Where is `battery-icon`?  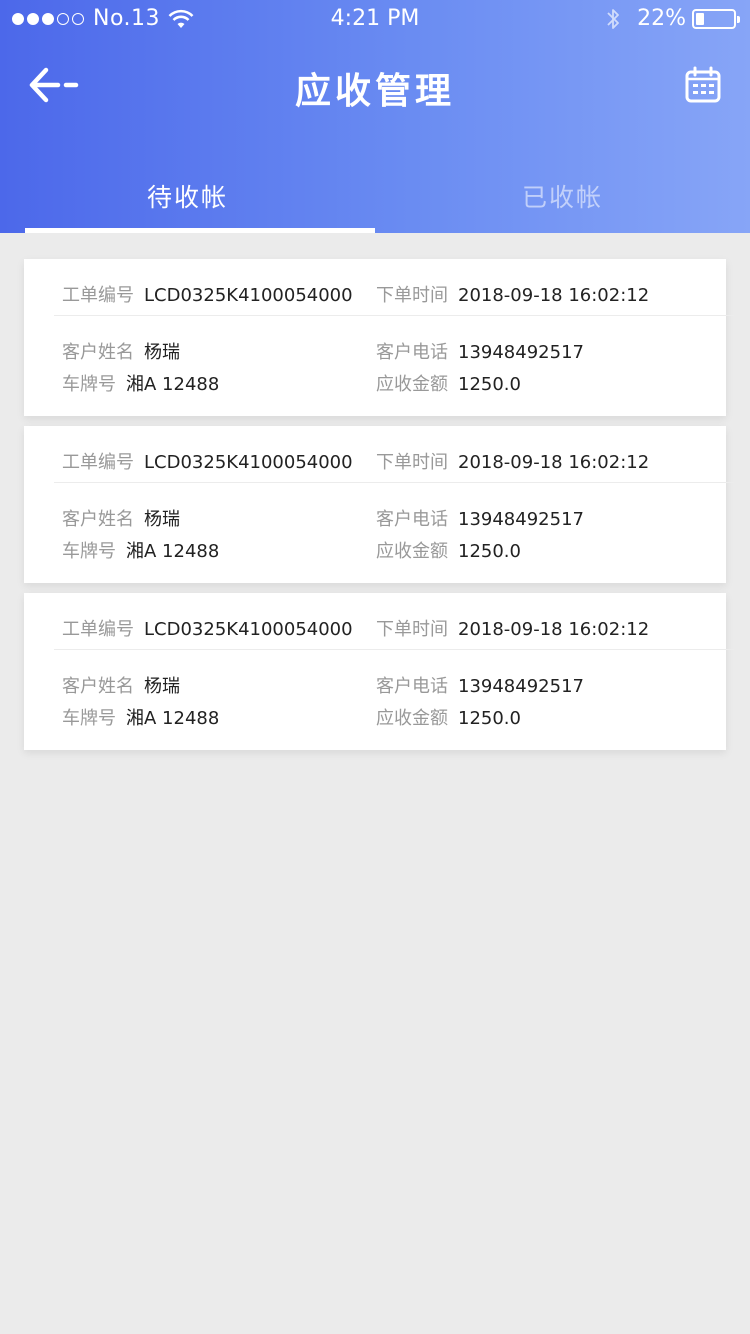
battery-icon is located at coordinates (716, 18).